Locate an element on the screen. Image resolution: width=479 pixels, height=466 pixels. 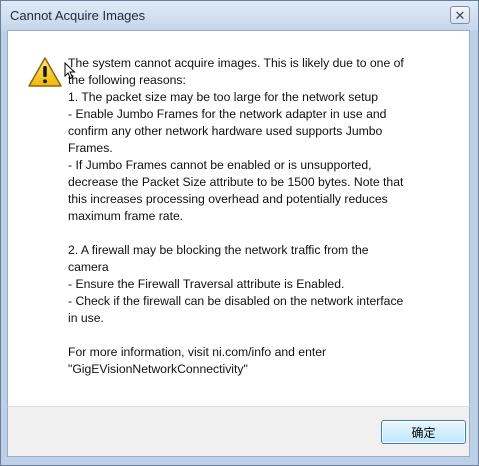
mouse-cursor-icon is located at coordinates (70, 71).